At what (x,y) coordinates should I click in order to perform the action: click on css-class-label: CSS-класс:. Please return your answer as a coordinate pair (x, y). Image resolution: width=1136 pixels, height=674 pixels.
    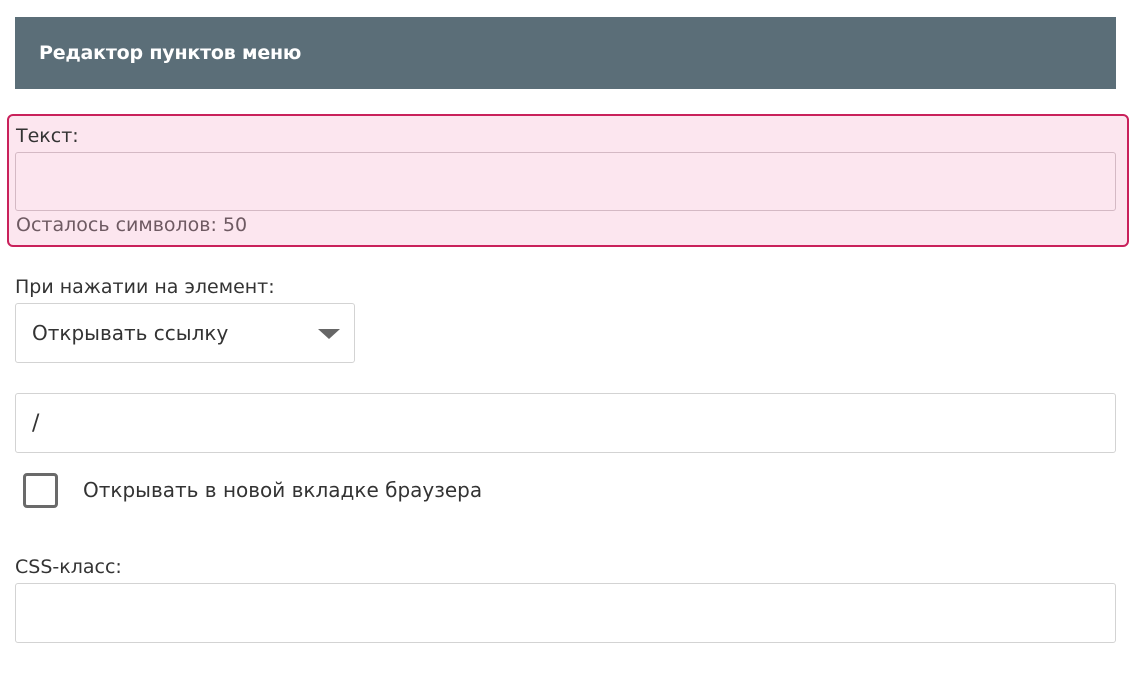
    Looking at the image, I should click on (68, 567).